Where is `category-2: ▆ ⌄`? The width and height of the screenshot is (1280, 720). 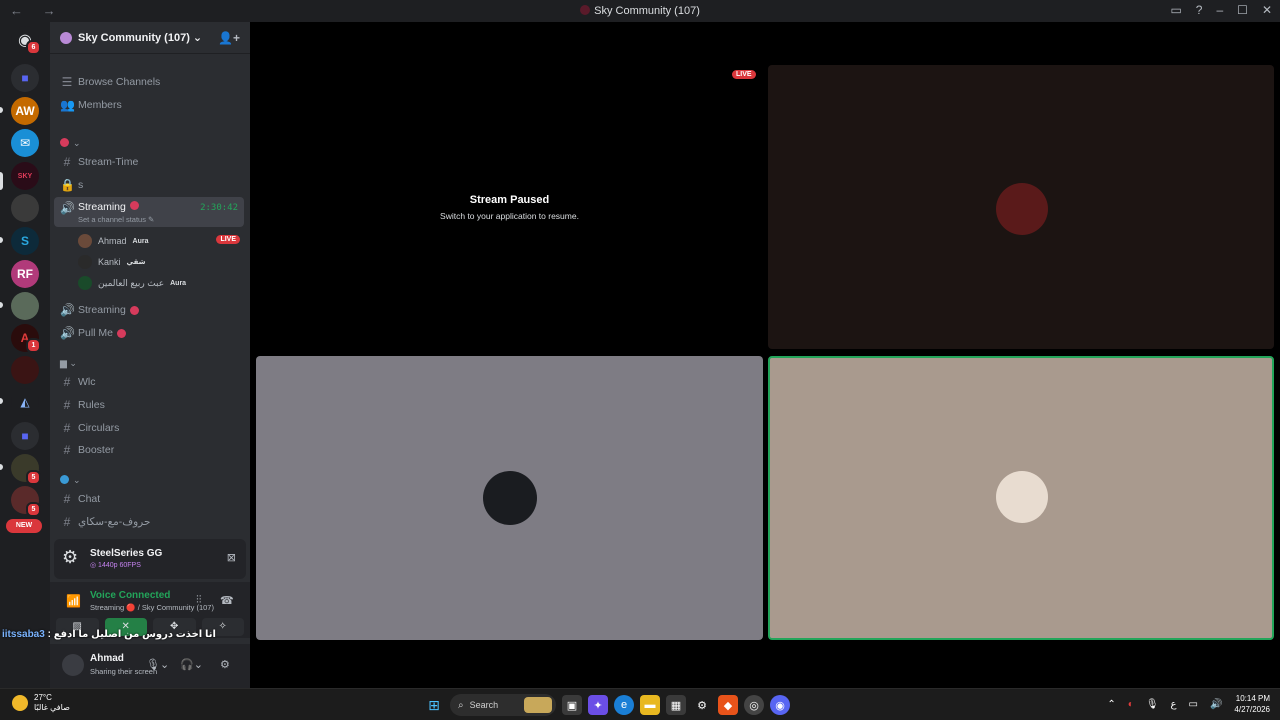
category-2: ▆ ⌄ is located at coordinates (68, 363).